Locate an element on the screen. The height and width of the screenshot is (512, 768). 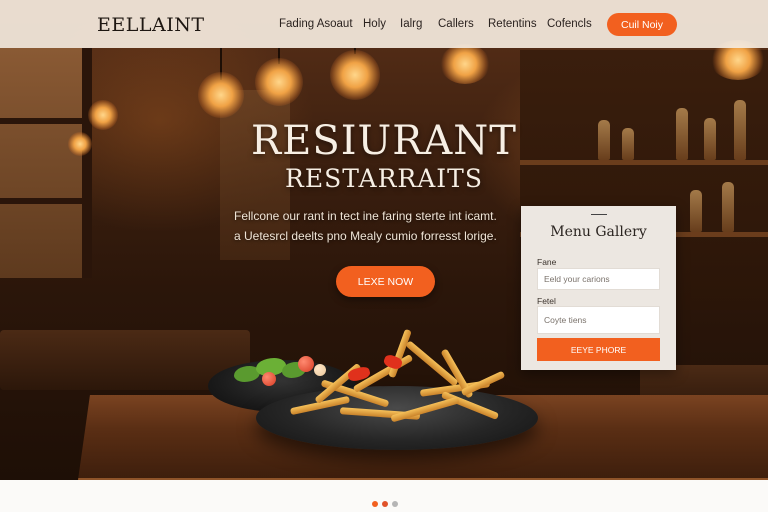
panel-title: Menu Gallery is located at coordinates (598, 232).